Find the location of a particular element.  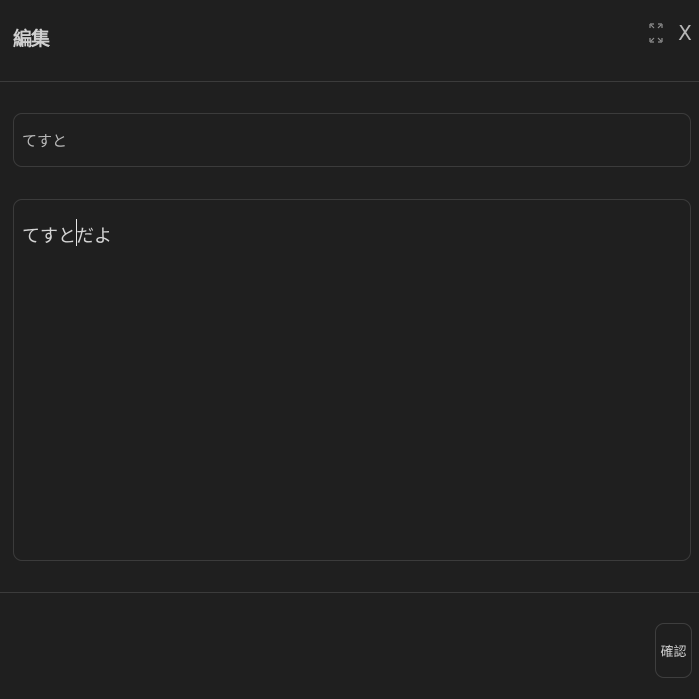

close-button: X is located at coordinates (685, 33).